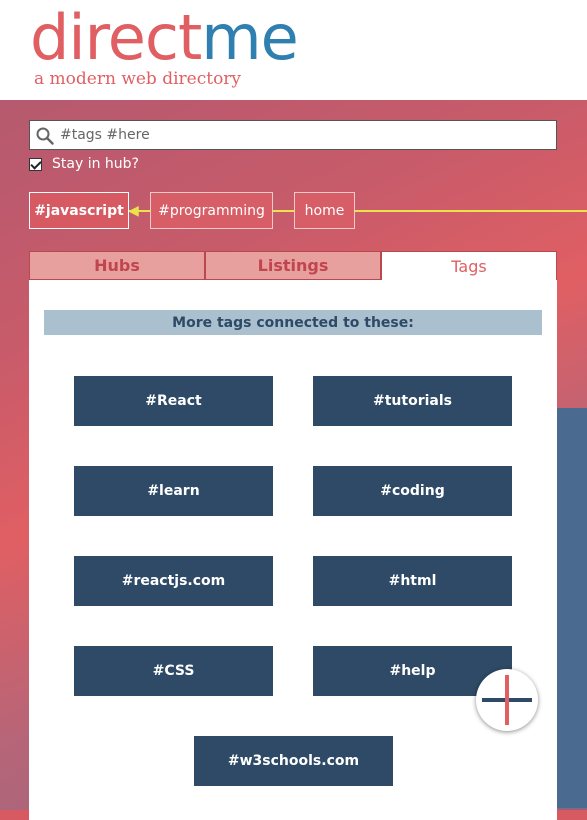 The height and width of the screenshot is (820, 587). I want to click on tab-listings: Listings, so click(293, 265).